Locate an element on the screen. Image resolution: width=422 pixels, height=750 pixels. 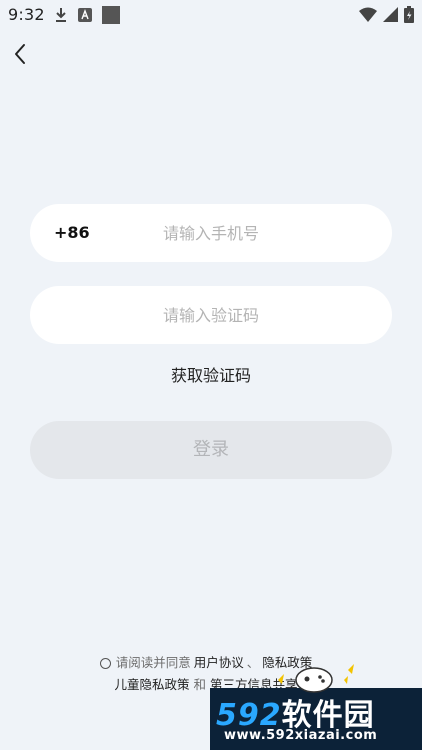
a-badge-icon is located at coordinates (85, 15).